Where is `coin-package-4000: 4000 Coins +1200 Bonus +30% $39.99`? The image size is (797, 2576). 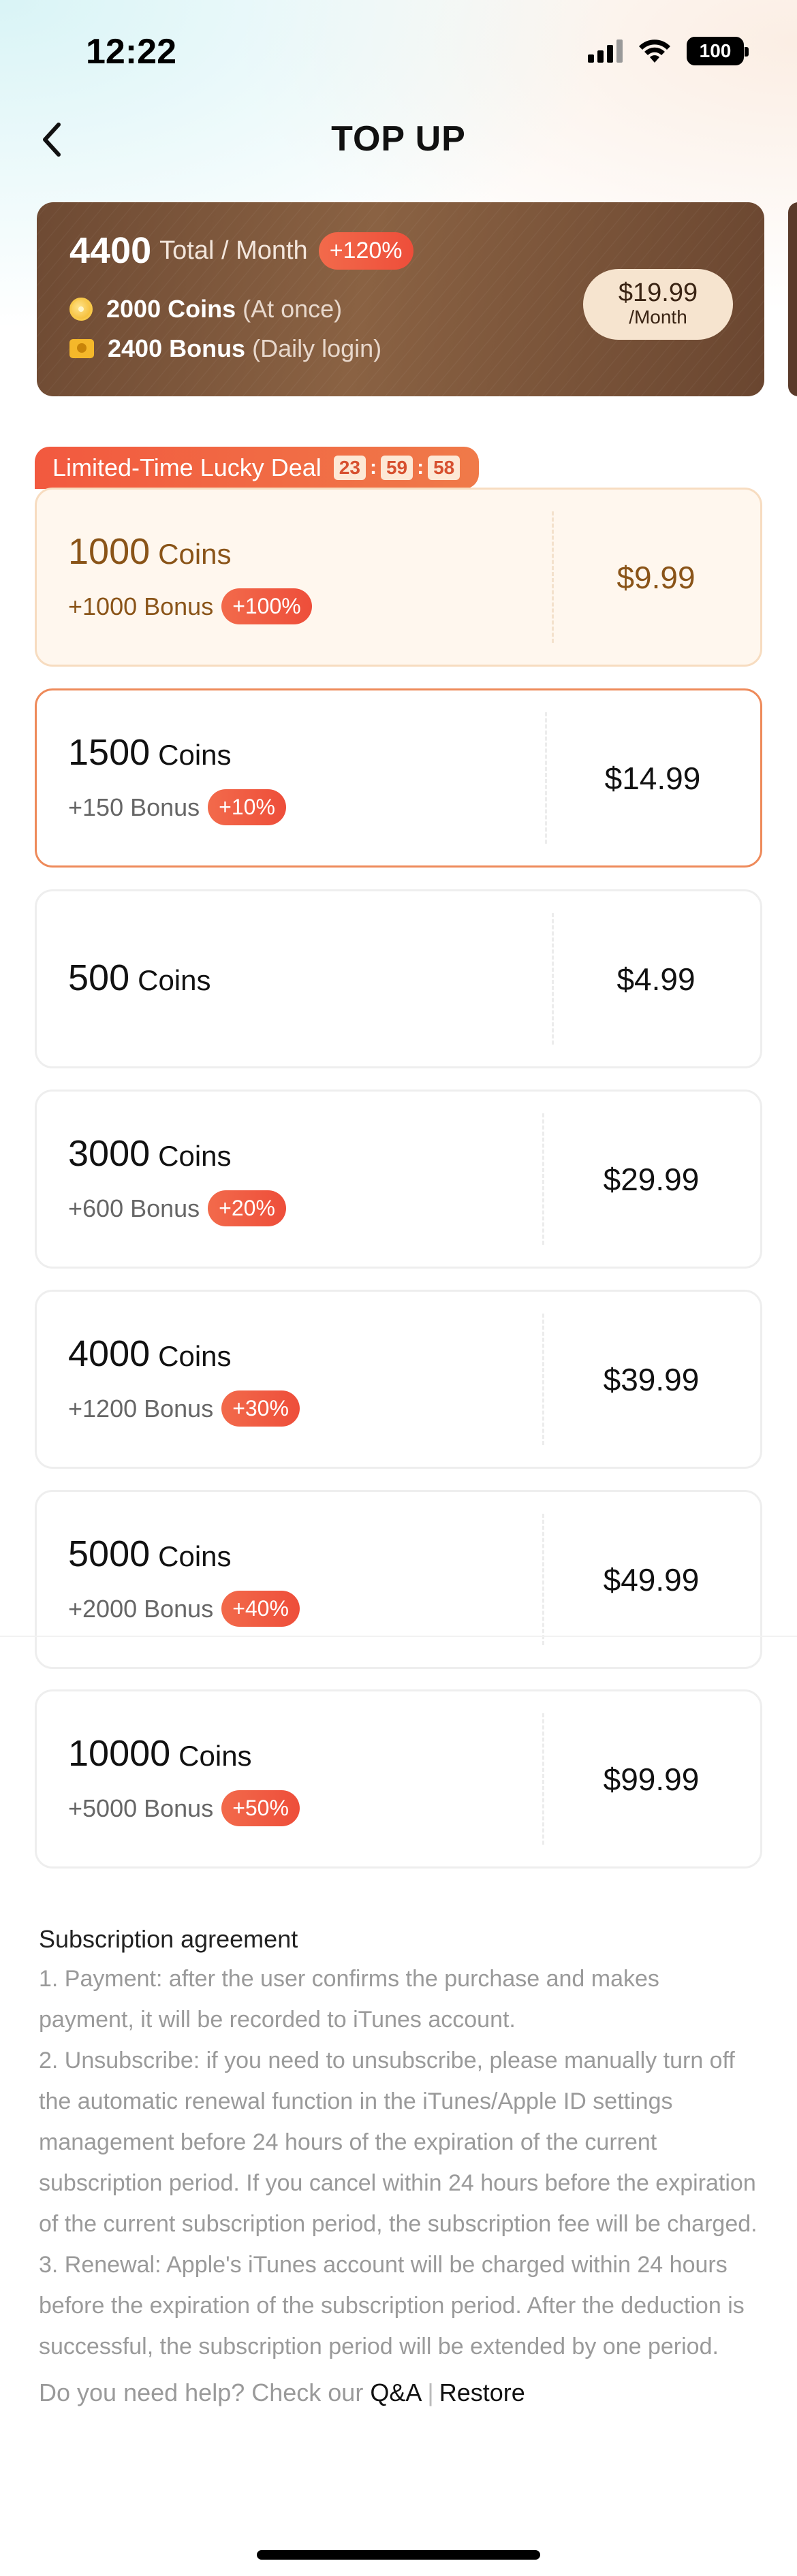
coin-package-4000: 4000 Coins +1200 Bonus +30% $39.99 is located at coordinates (398, 1379).